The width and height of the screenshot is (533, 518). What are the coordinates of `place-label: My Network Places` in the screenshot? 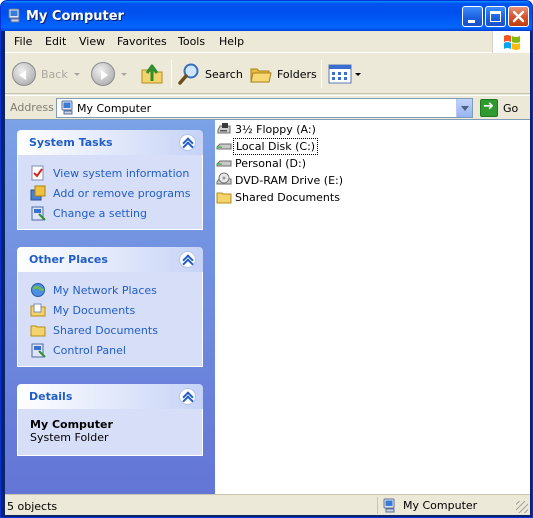 It's located at (105, 290).